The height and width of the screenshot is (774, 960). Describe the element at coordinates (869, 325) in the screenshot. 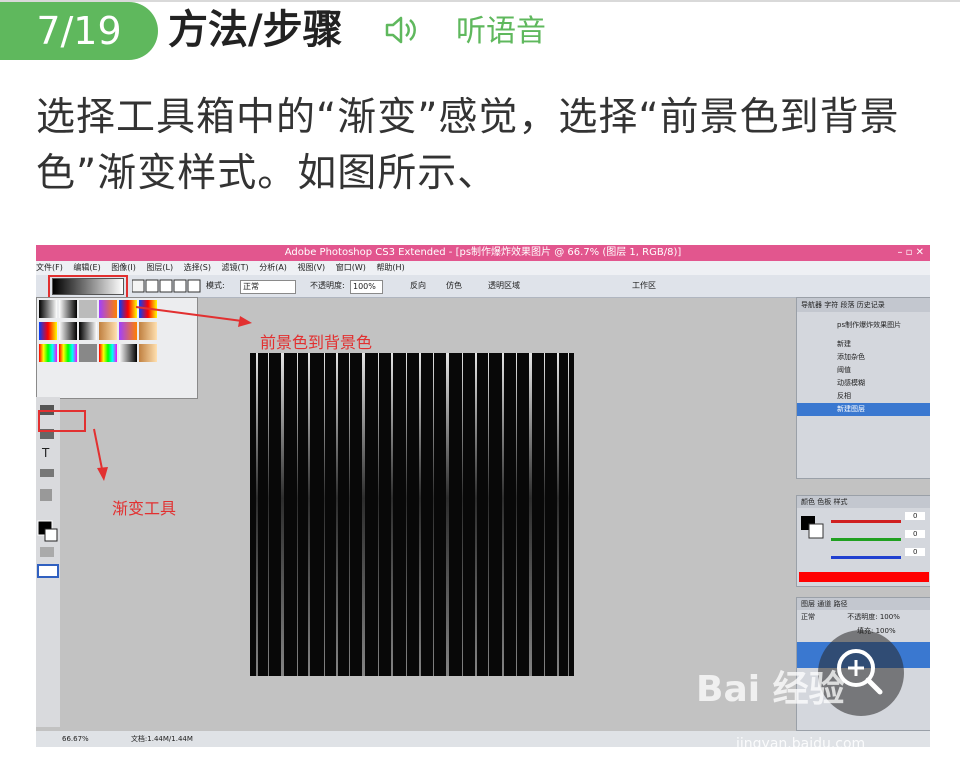

I see `history-snapshot: ps制作爆炸效果图片` at that location.